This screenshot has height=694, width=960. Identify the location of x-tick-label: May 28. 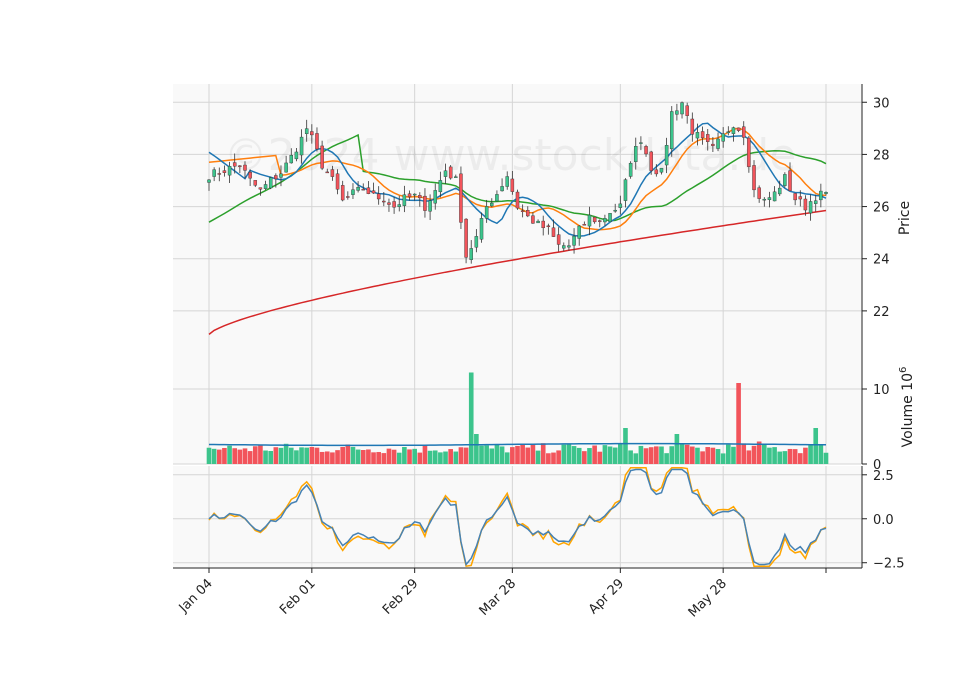
(708, 598).